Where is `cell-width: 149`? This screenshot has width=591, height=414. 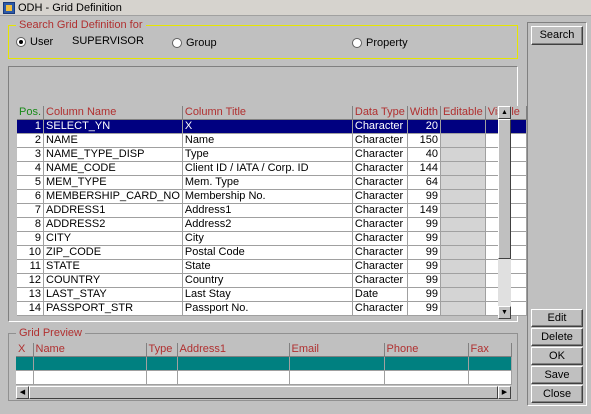
cell-width: 149 is located at coordinates (424, 210).